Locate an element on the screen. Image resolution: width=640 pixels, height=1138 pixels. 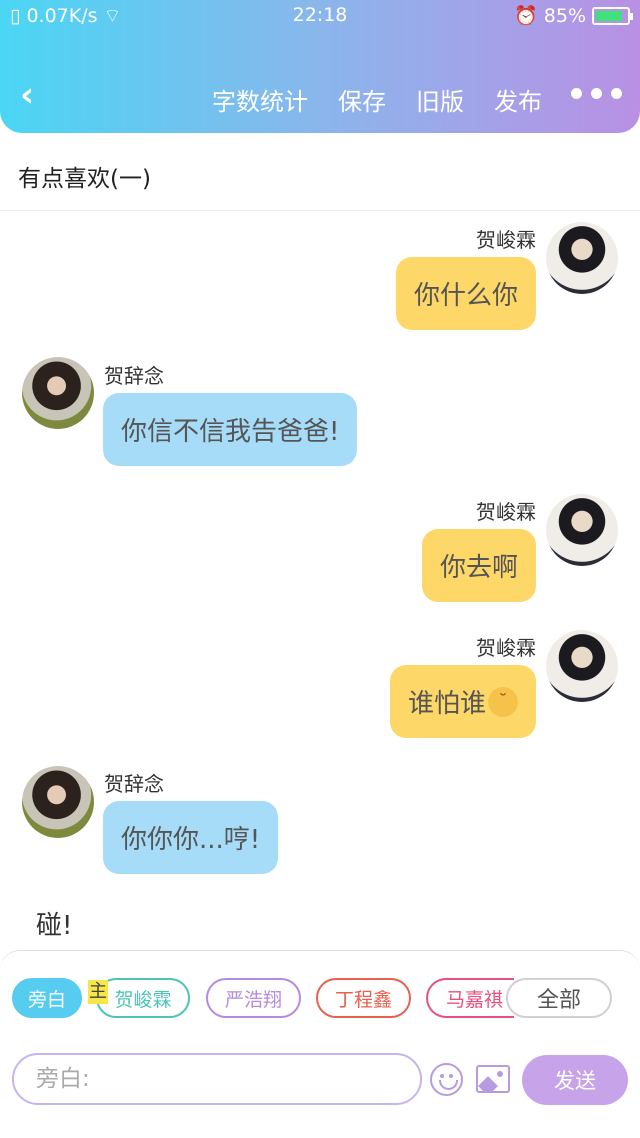
message-bubble: 你信不信我告爸爸! is located at coordinates (230, 429).